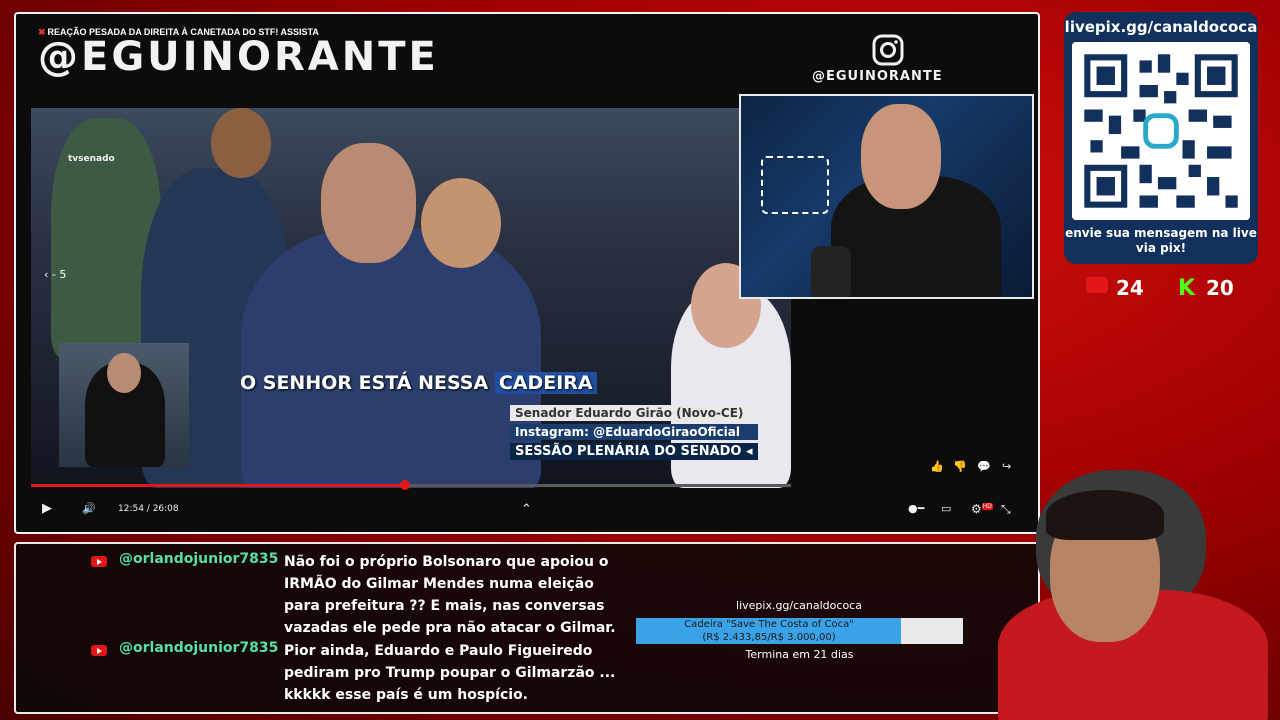 Image resolution: width=1280 pixels, height=720 pixels. I want to click on skip-back-button: ‹ - 5, so click(55, 274).